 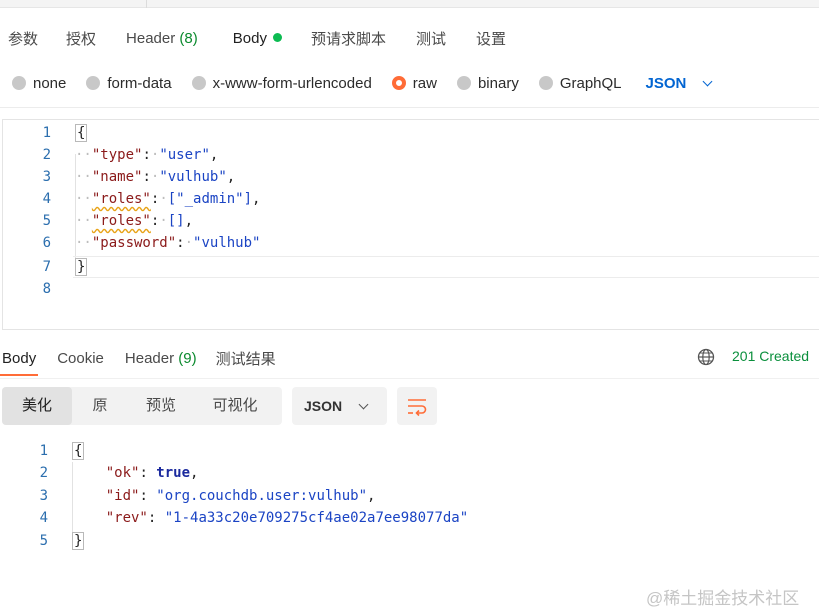 I want to click on active-tab-underline, so click(x=19, y=375).